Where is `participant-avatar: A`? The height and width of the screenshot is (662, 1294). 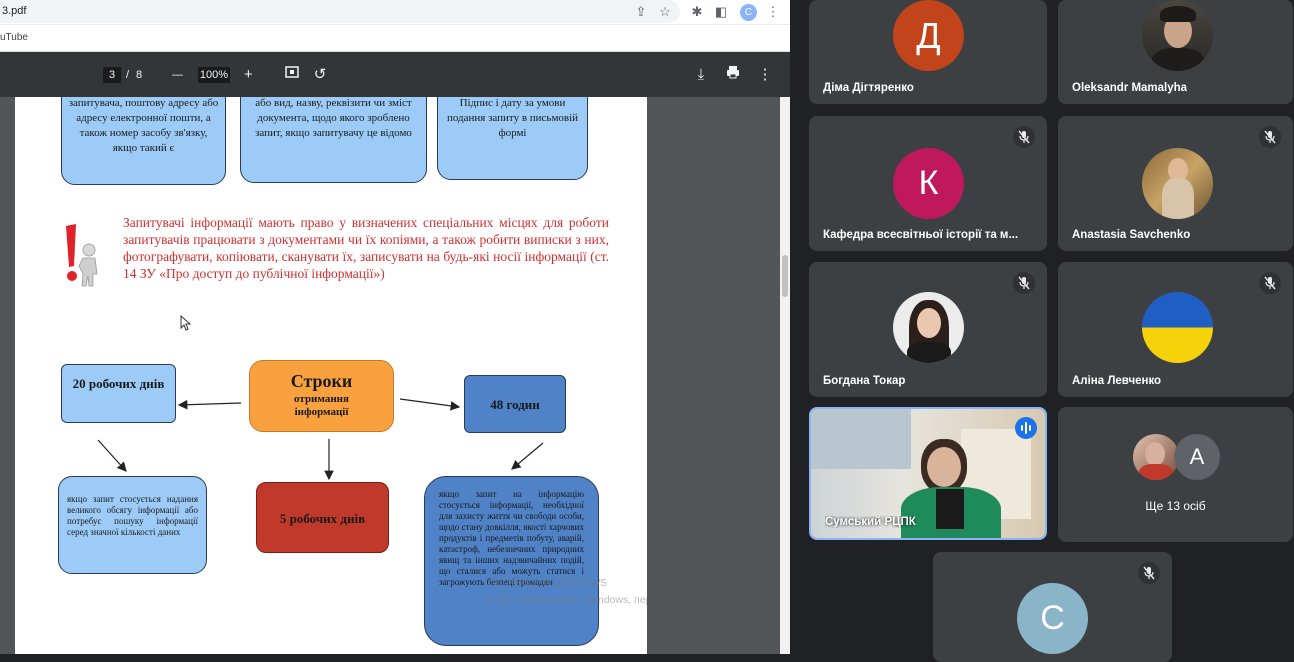 participant-avatar: A is located at coordinates (1197, 457).